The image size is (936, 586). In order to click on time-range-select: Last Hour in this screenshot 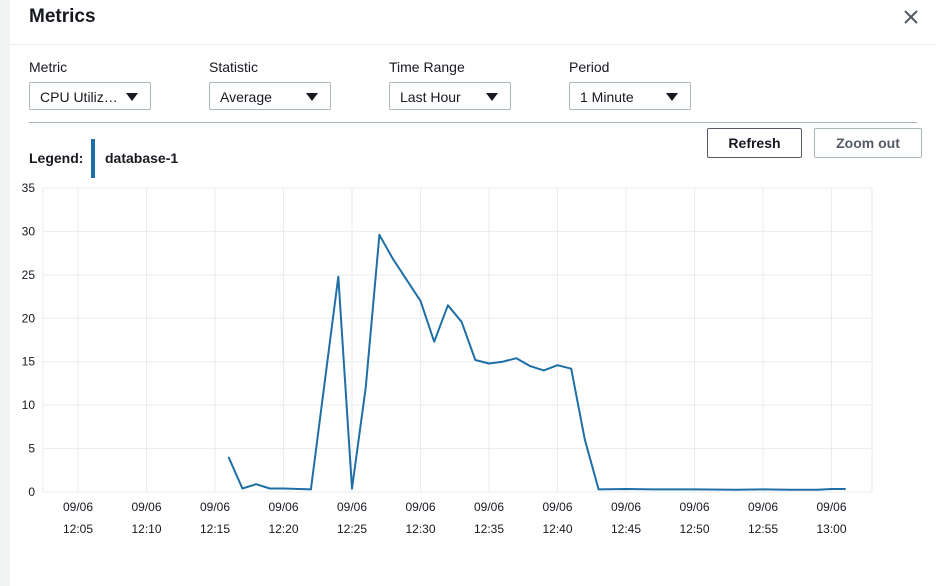, I will do `click(450, 96)`.